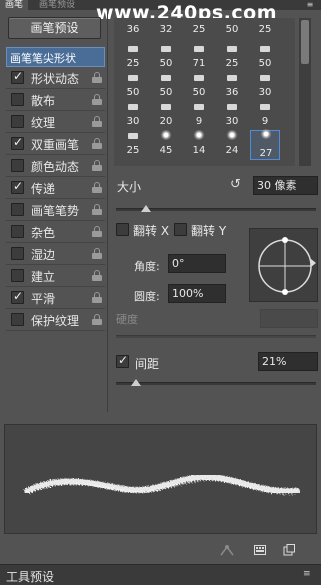  Describe the element at coordinates (227, 550) in the screenshot. I see `toggle-live-tip-icon` at that location.